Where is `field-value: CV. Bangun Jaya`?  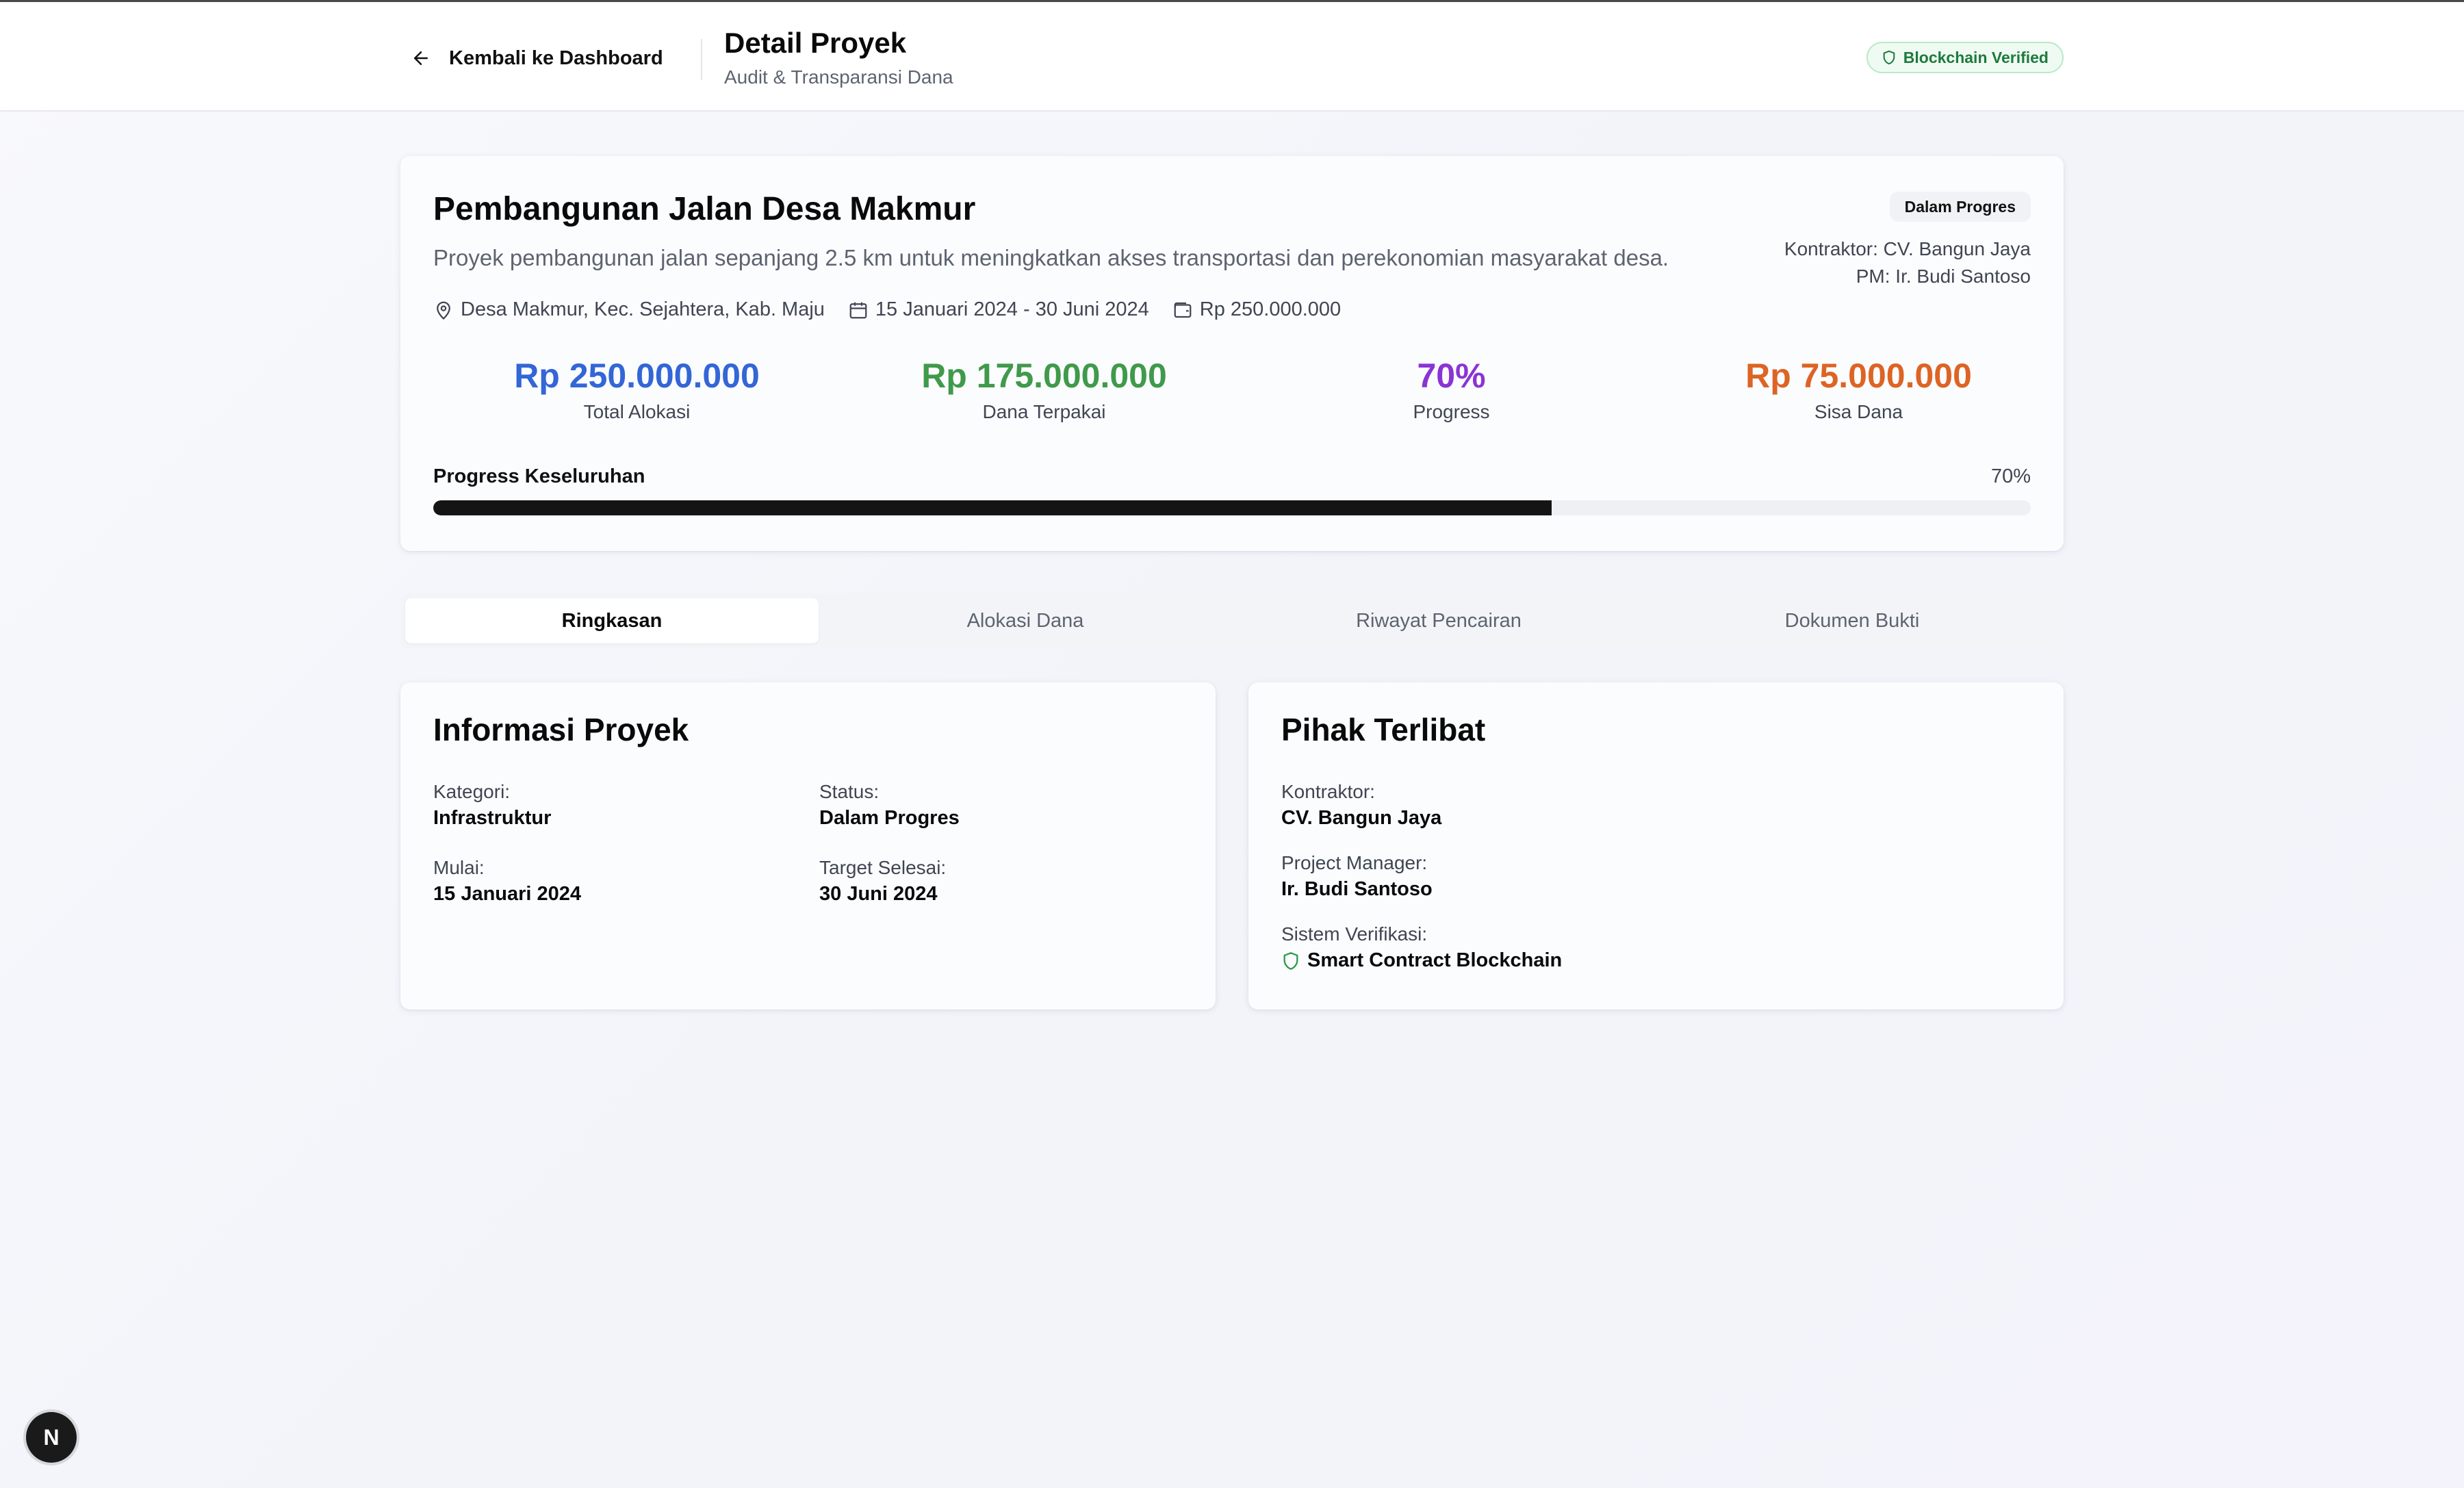
field-value: CV. Bangun Jaya is located at coordinates (1361, 818).